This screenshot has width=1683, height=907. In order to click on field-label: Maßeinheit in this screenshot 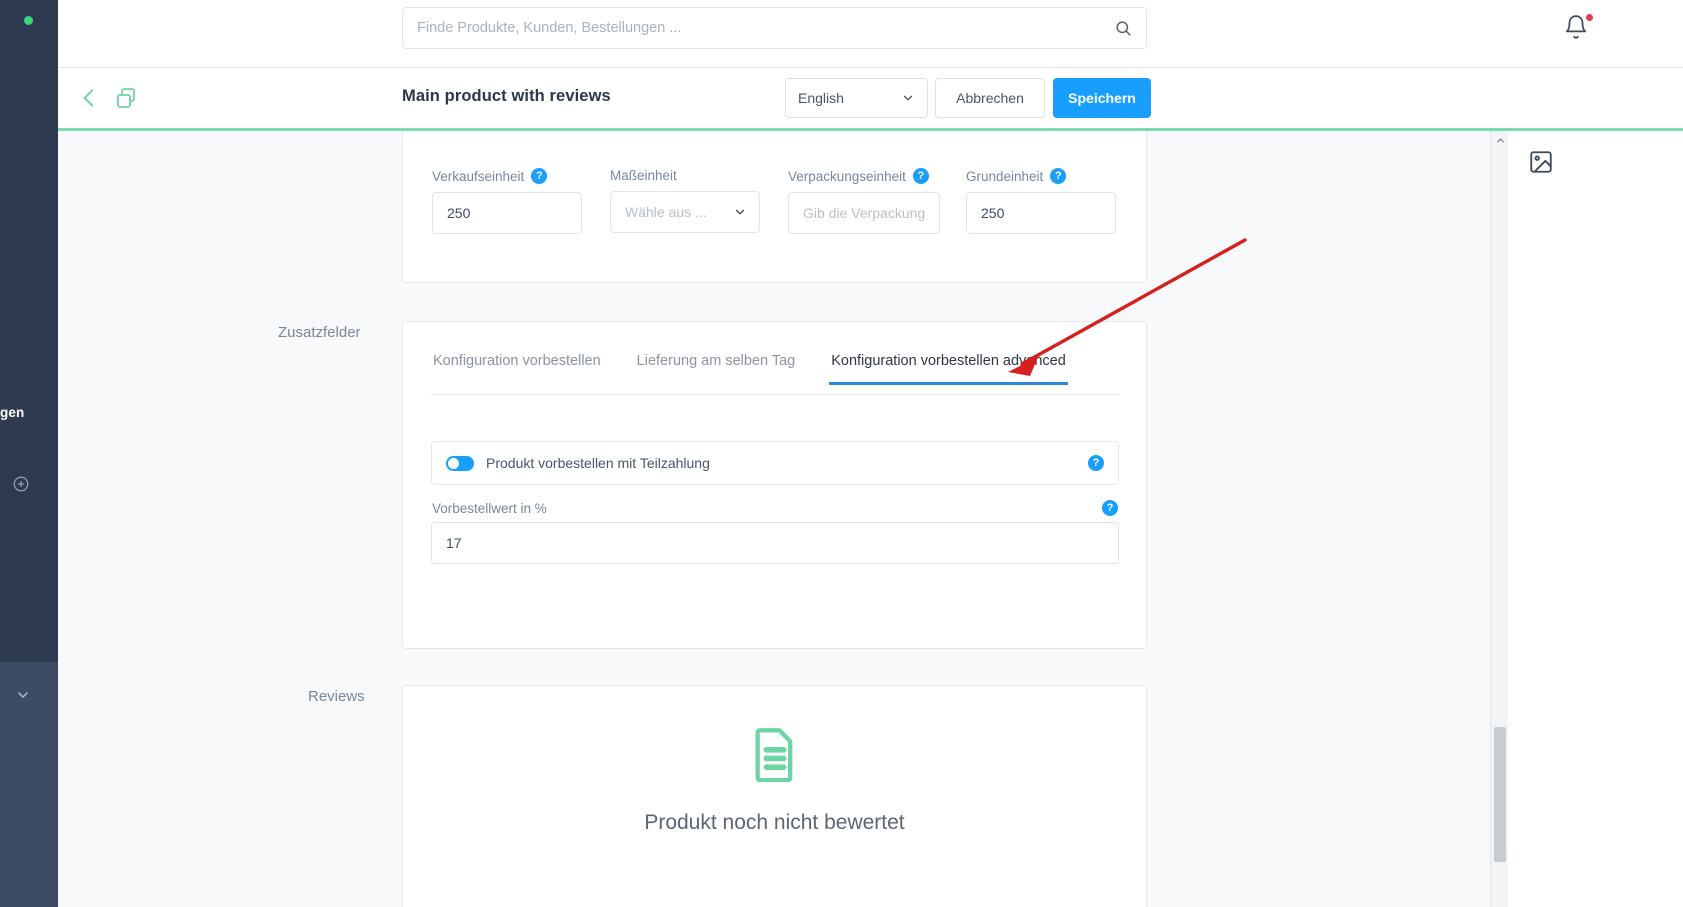, I will do `click(685, 175)`.